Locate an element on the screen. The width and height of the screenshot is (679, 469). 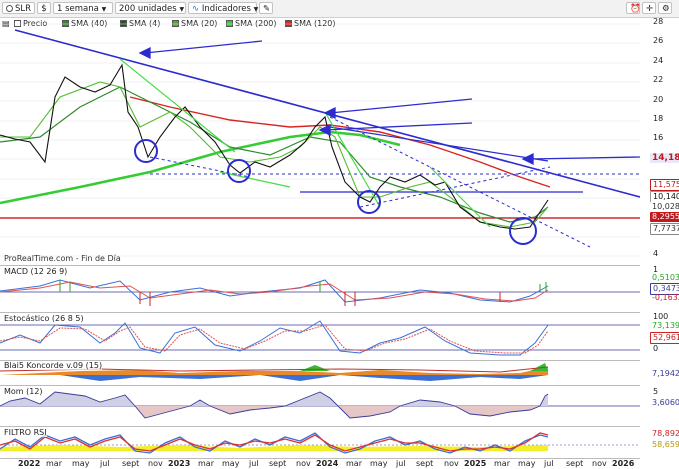
stochastic-title: Estocástico (26 8 5) is located at coordinates (44, 318).